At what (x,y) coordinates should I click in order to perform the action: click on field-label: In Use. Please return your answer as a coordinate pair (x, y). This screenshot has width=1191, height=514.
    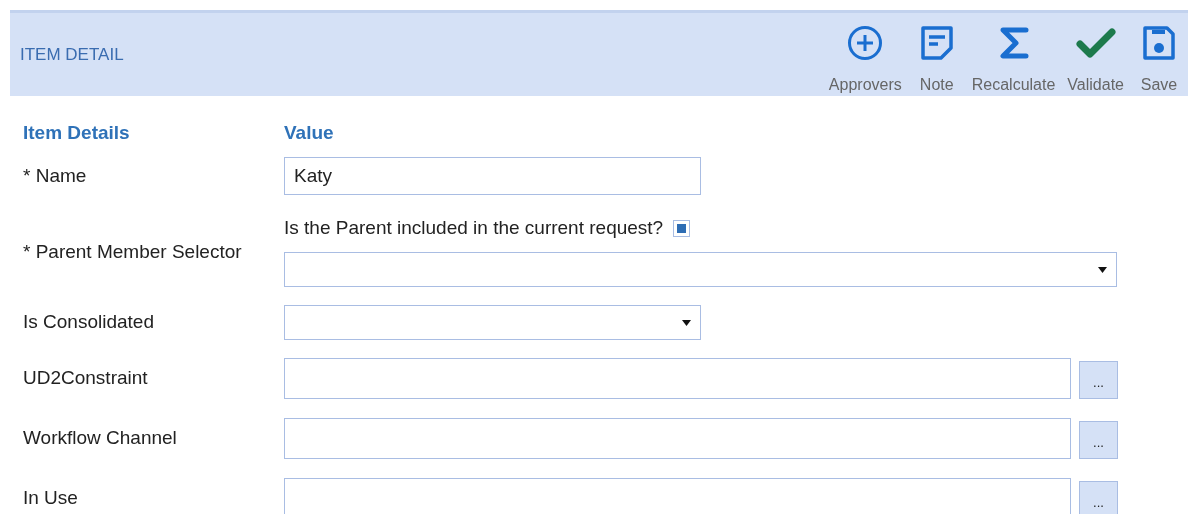
    Looking at the image, I should click on (51, 498).